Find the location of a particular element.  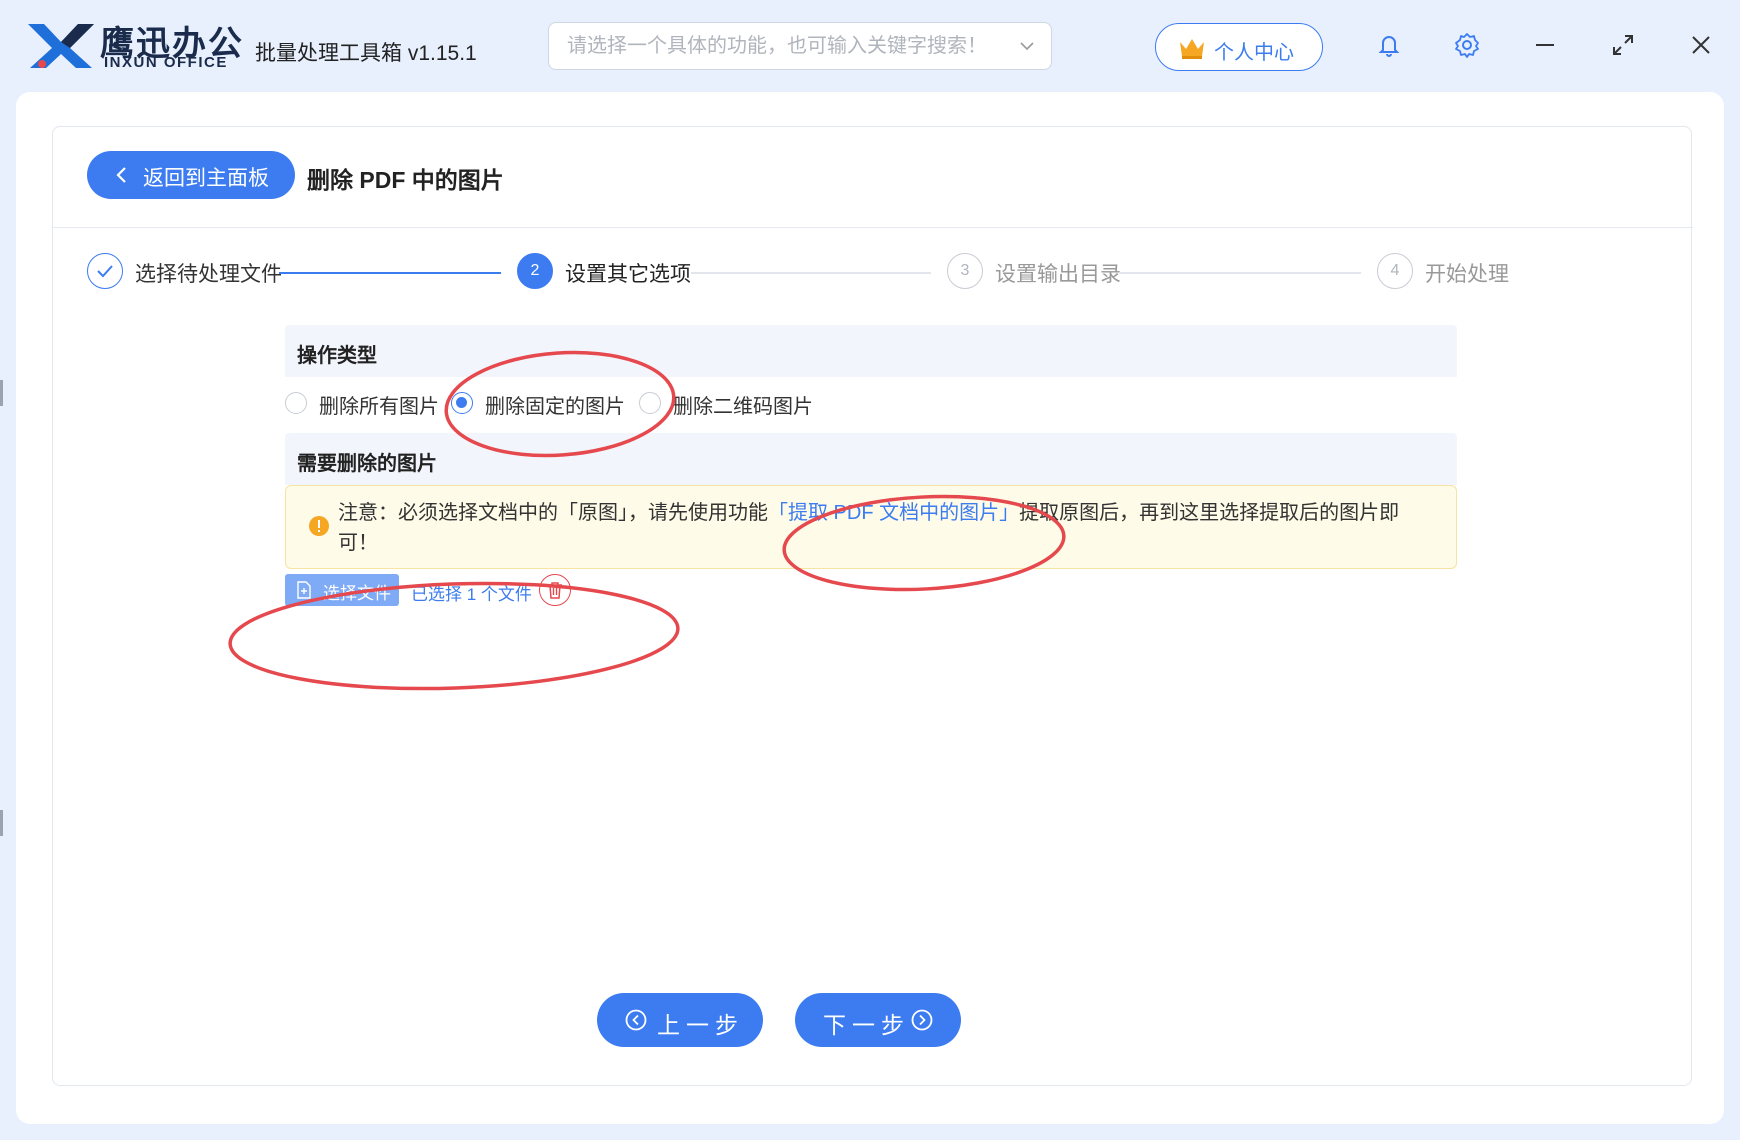

user-center-label: 个人中心 is located at coordinates (1254, 53).